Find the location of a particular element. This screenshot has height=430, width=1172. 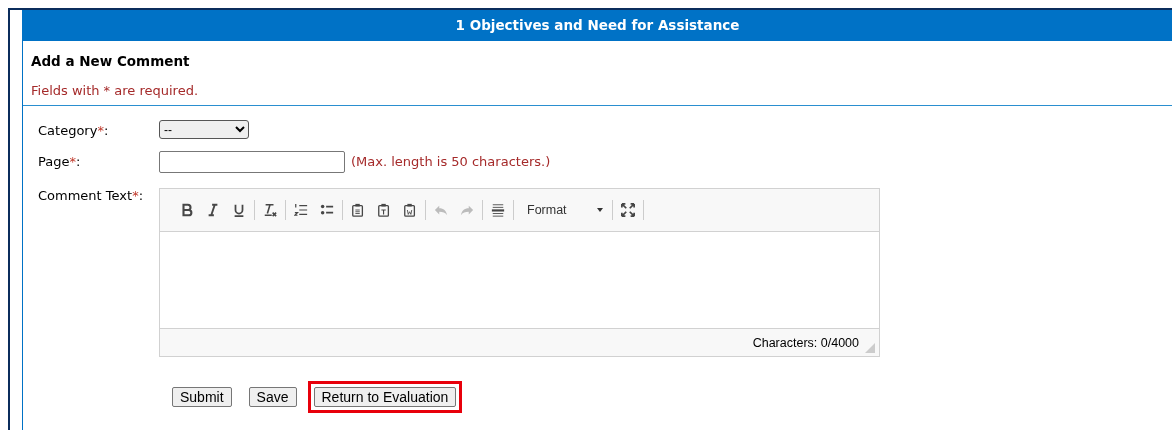

form-button: Return to Evaluation is located at coordinates (385, 397).